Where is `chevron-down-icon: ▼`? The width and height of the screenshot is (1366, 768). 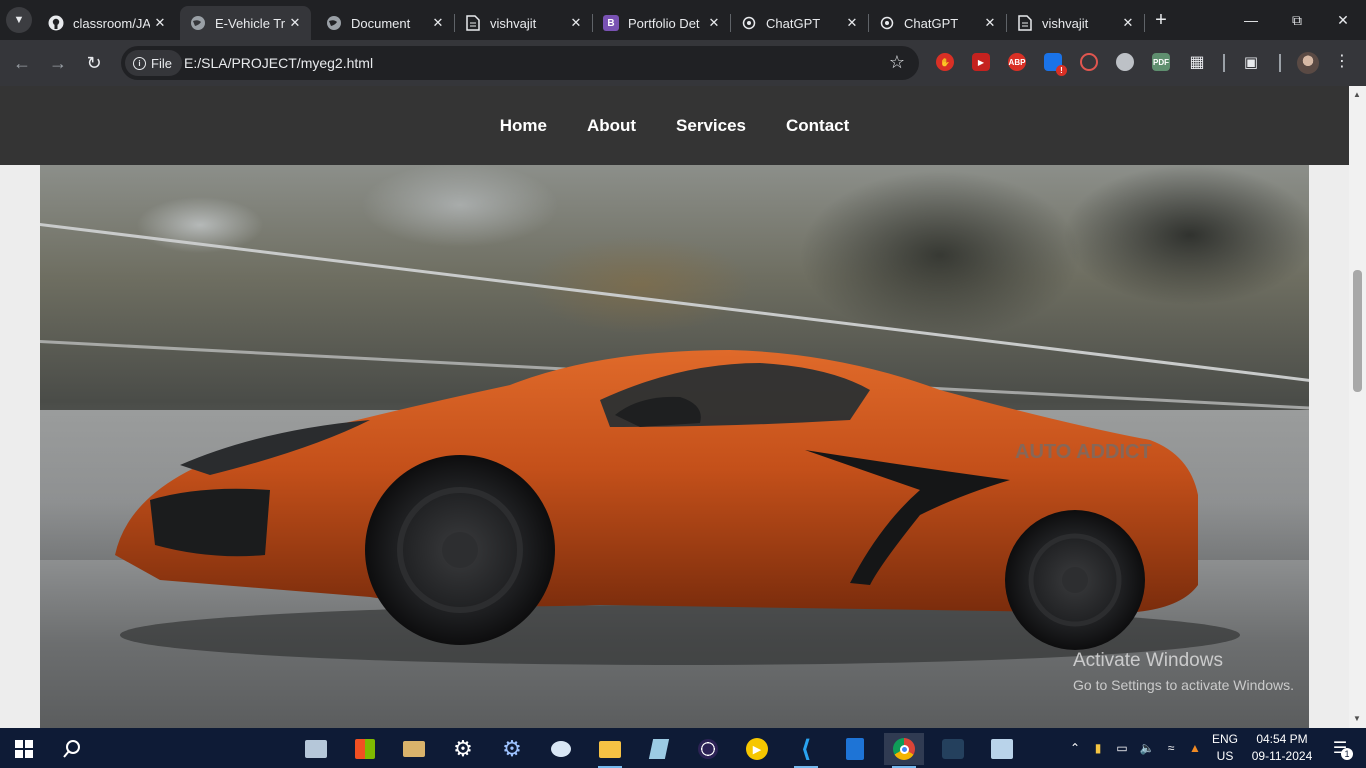
chevron-down-icon: ▼ is located at coordinates (19, 20).